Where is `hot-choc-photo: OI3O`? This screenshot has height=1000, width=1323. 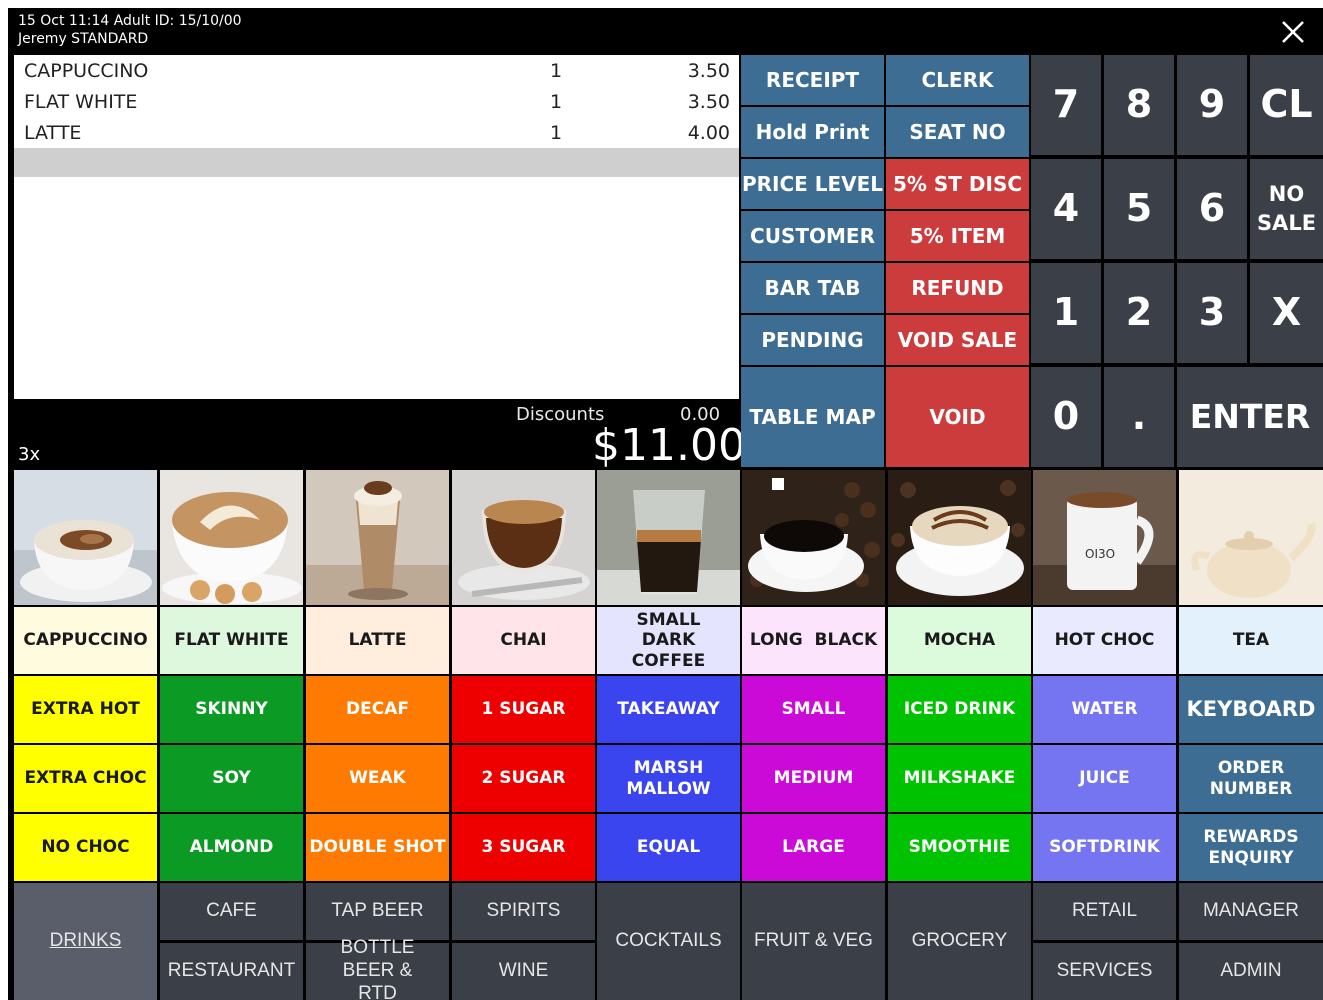 hot-choc-photo: OI3O is located at coordinates (1104, 537).